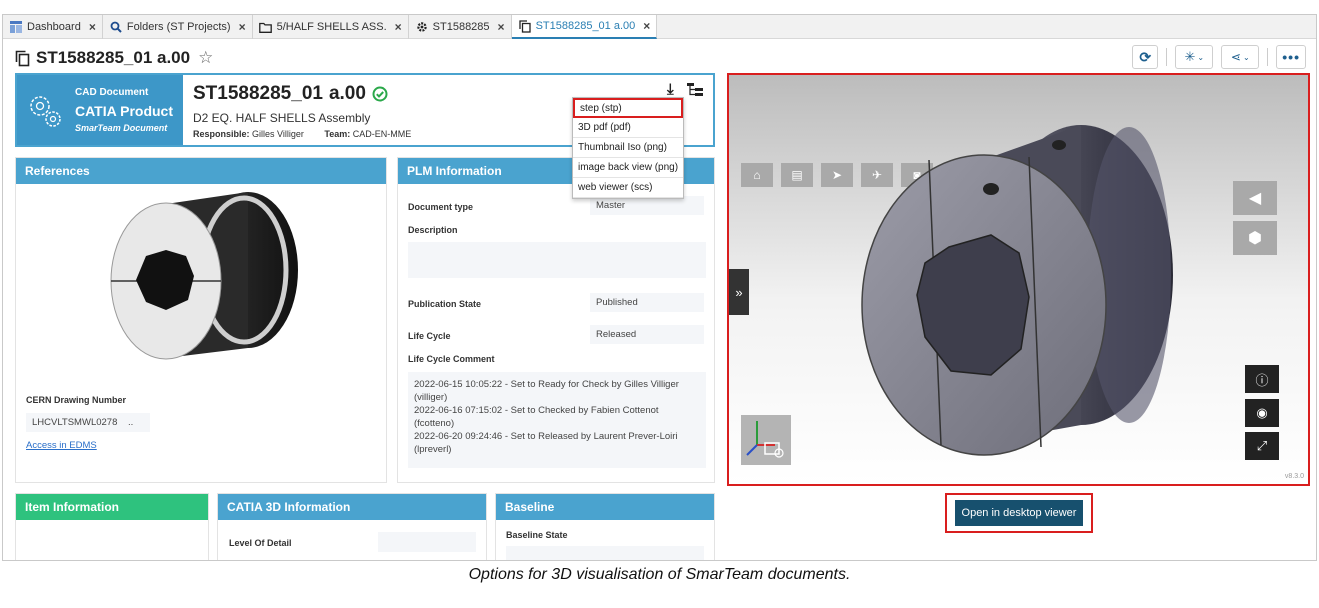  What do you see at coordinates (628, 128) in the screenshot?
I see `menu-item-3d-pdf: 3D pdf (pdf)` at bounding box center [628, 128].